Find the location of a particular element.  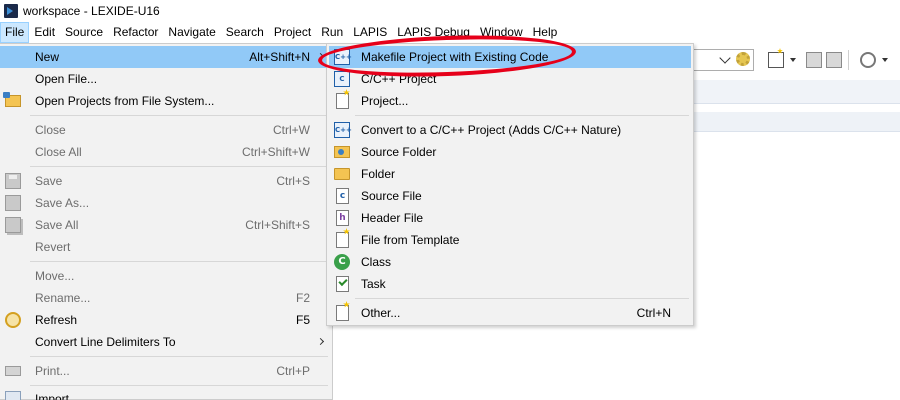

file-new-shortcut: Alt+Shift+N is located at coordinates (279, 57).